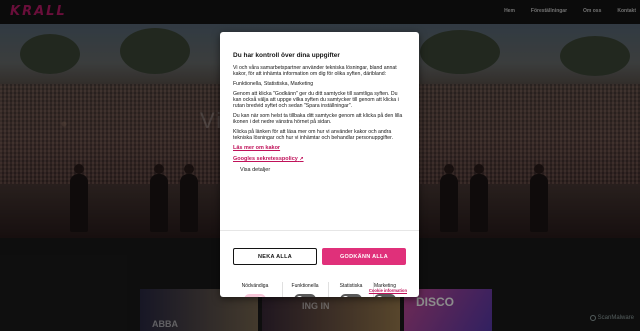 The width and height of the screenshot is (640, 331). I want to click on category-necessary: Nödvändiga, so click(255, 287).